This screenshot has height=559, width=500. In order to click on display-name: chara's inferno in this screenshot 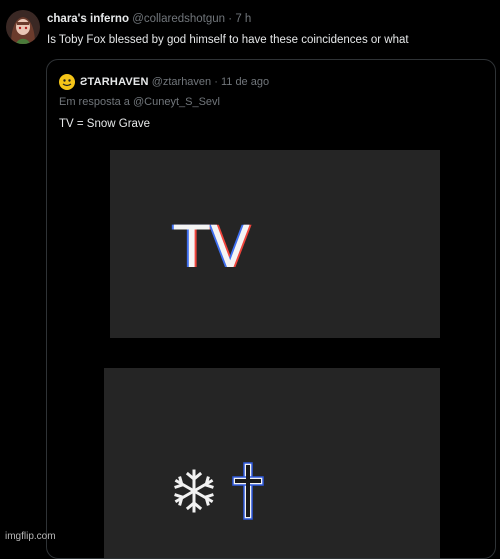, I will do `click(88, 19)`.